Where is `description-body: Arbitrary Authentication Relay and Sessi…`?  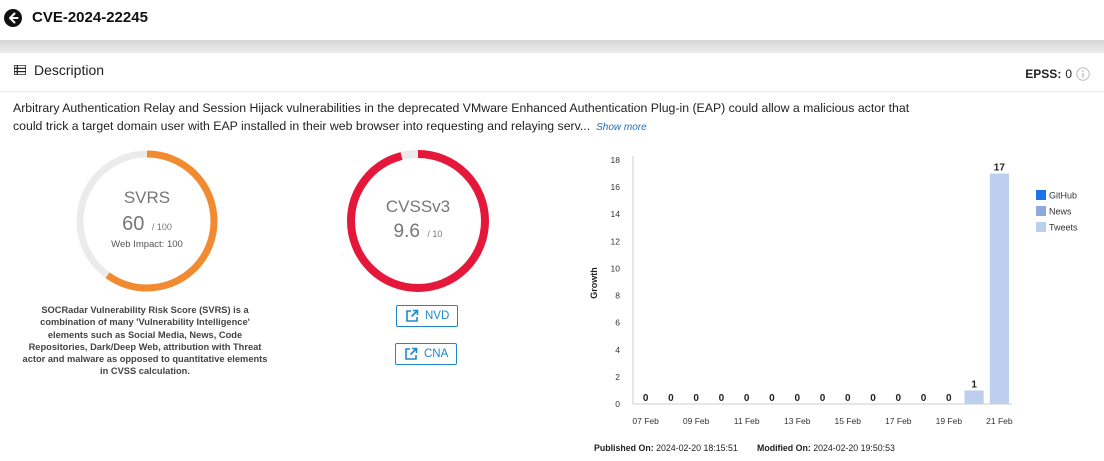
description-body: Arbitrary Authentication Relay and Sessi… is located at coordinates (463, 118).